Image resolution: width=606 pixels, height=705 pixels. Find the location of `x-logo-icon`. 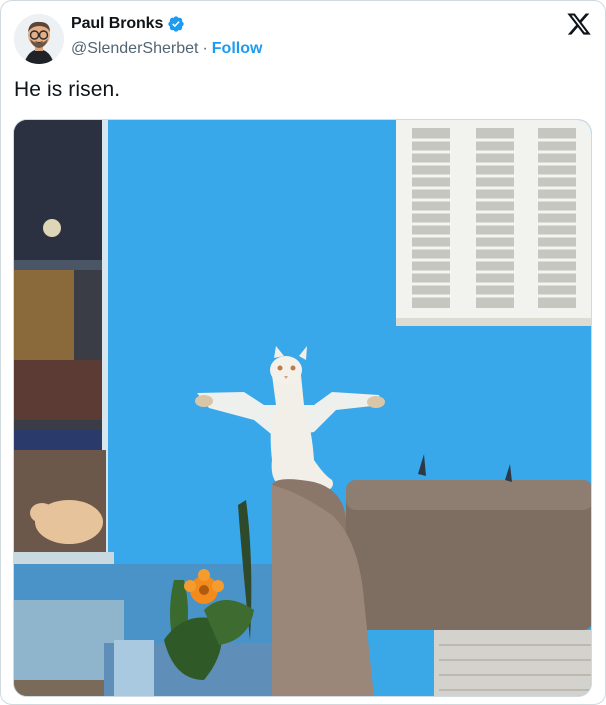

x-logo-icon is located at coordinates (579, 24).